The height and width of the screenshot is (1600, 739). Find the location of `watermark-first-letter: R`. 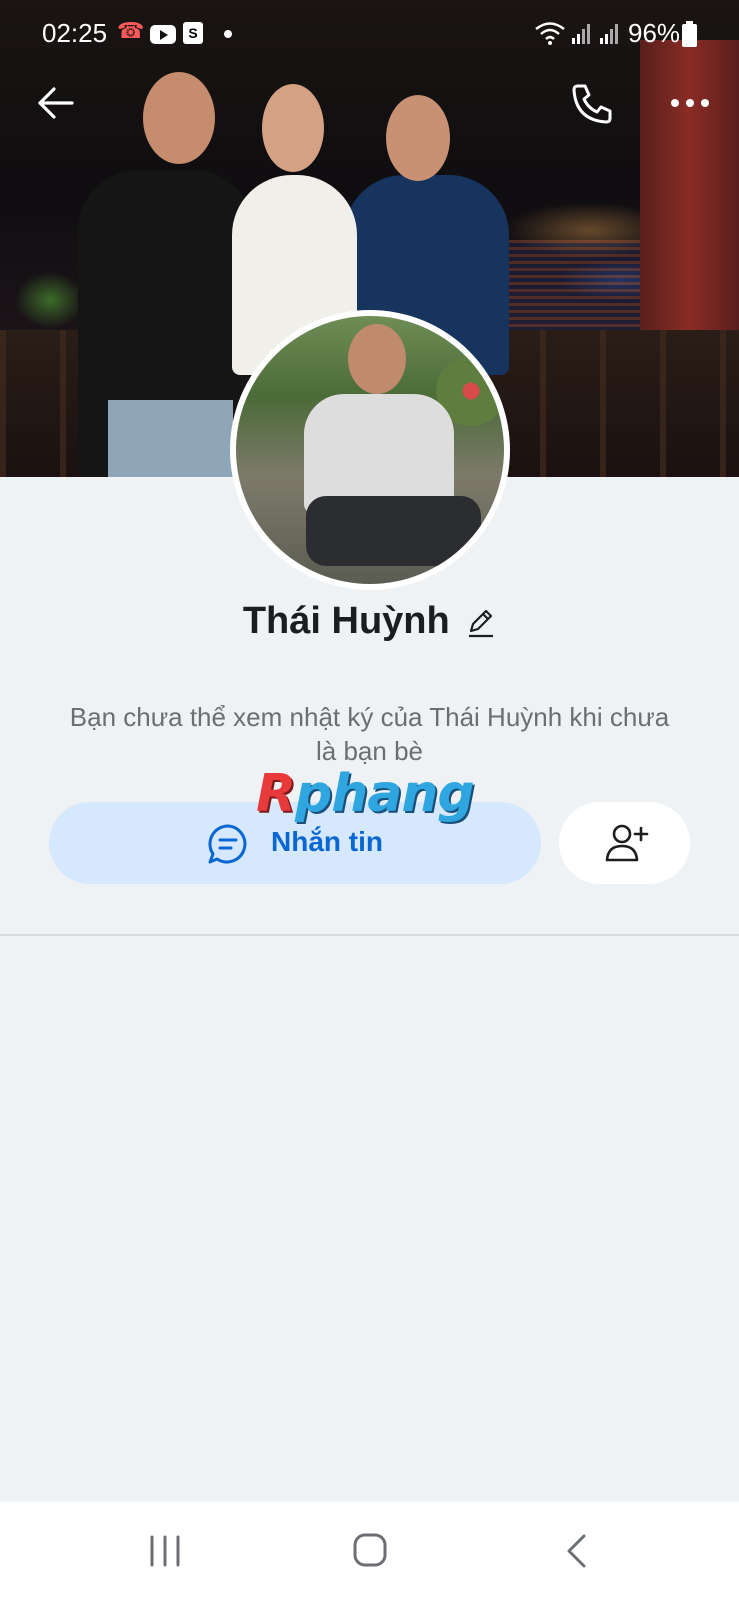

watermark-first-letter: R is located at coordinates (276, 794).